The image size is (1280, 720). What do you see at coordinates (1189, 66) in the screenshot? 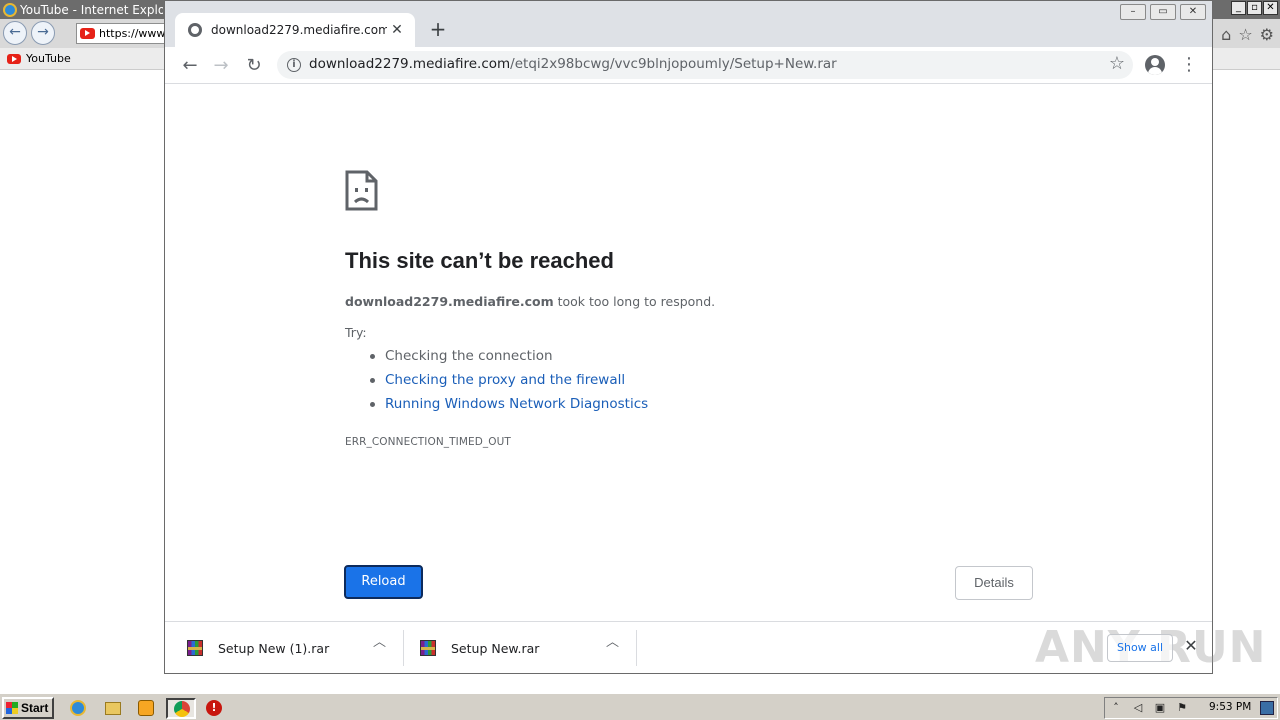
I see `kebab-menu-icon: ⋮` at bounding box center [1189, 66].